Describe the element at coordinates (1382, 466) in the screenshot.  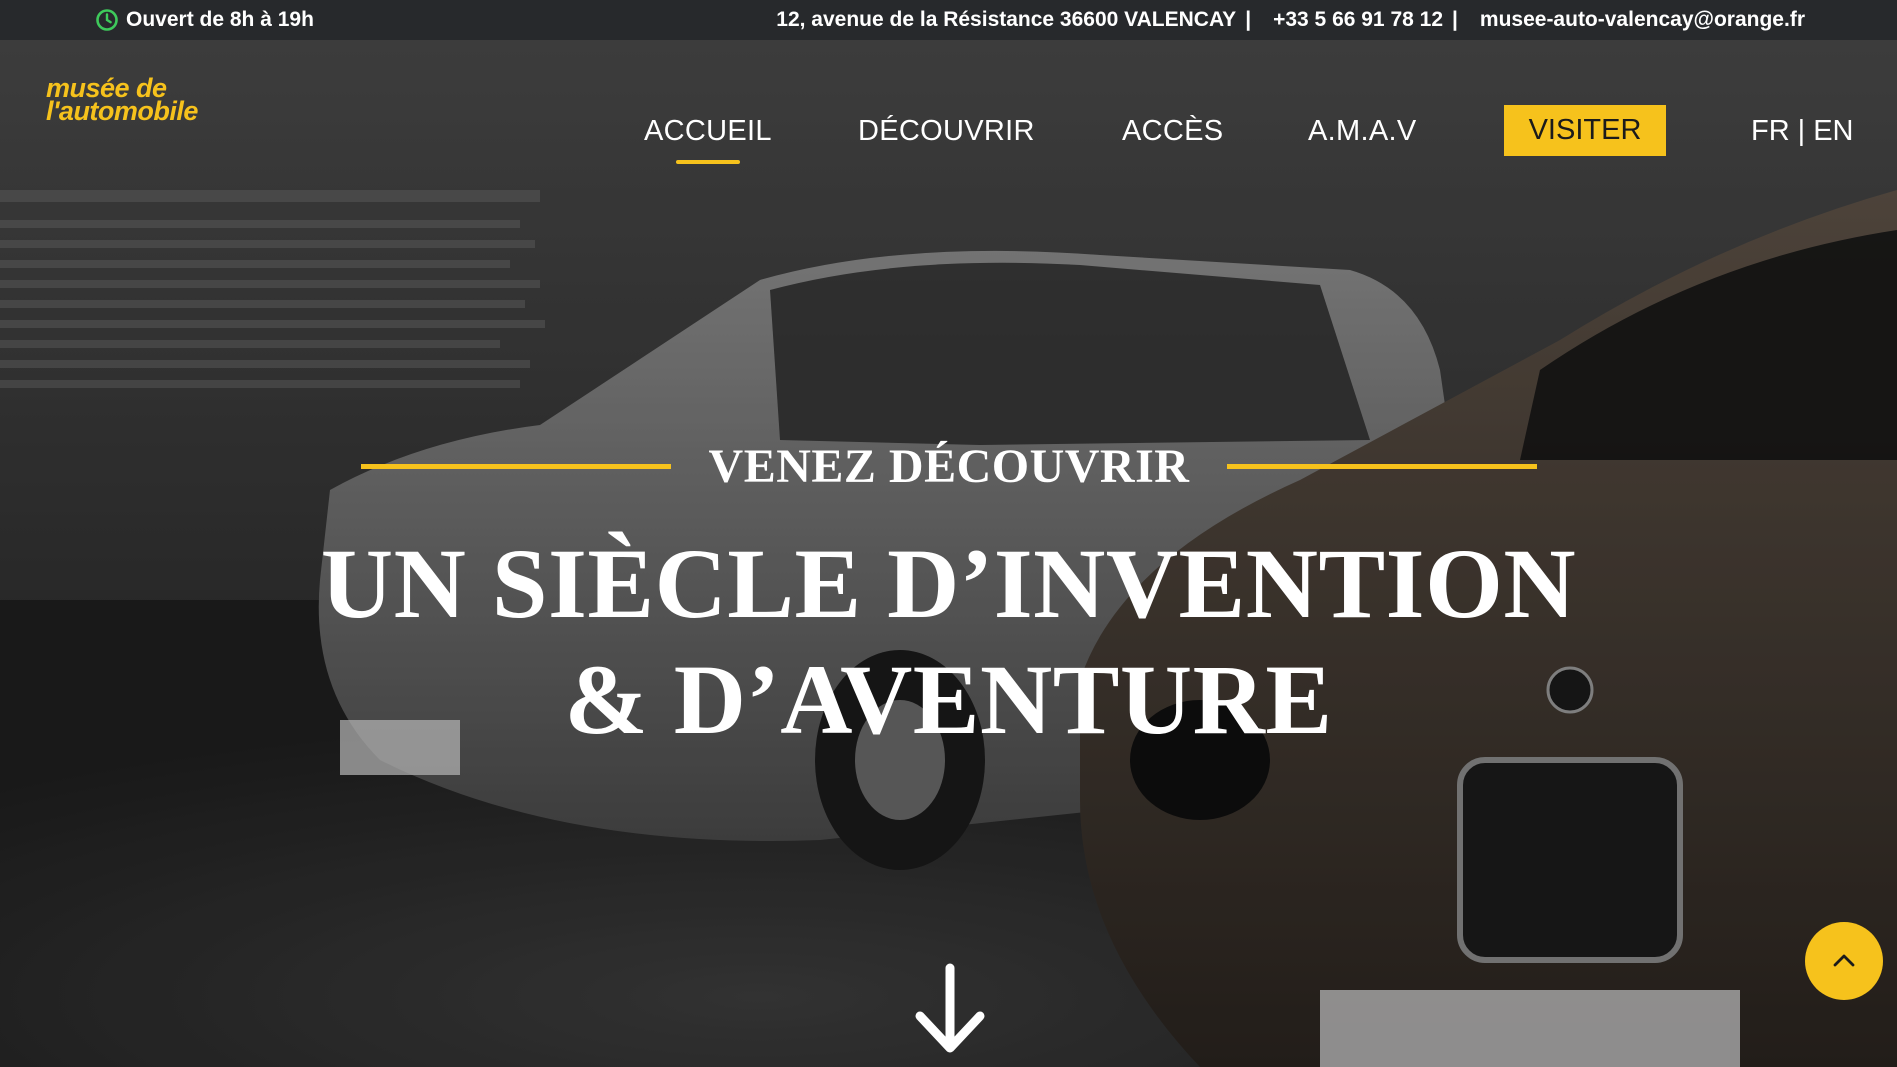
I see `kicker-line-right` at that location.